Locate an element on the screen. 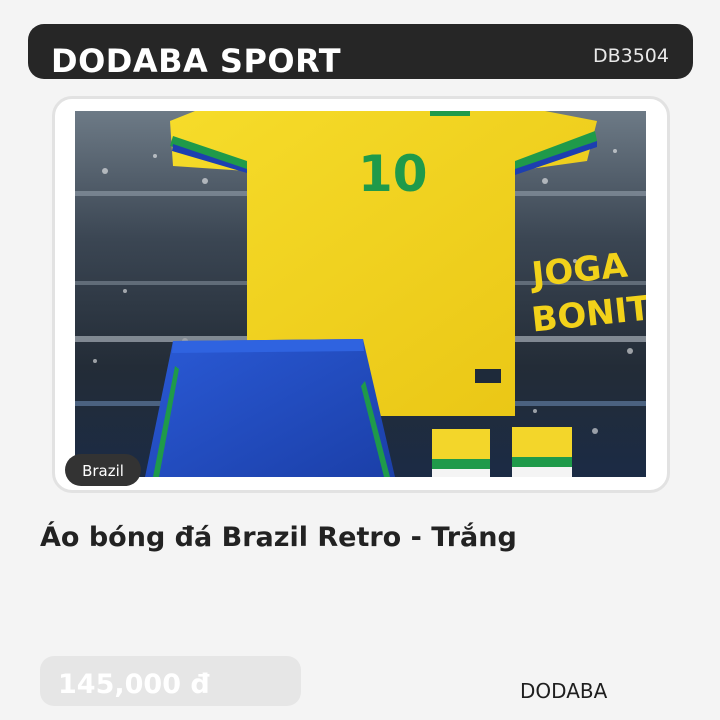 This screenshot has width=720, height=720. price-box: 145,000 đ is located at coordinates (170, 681).